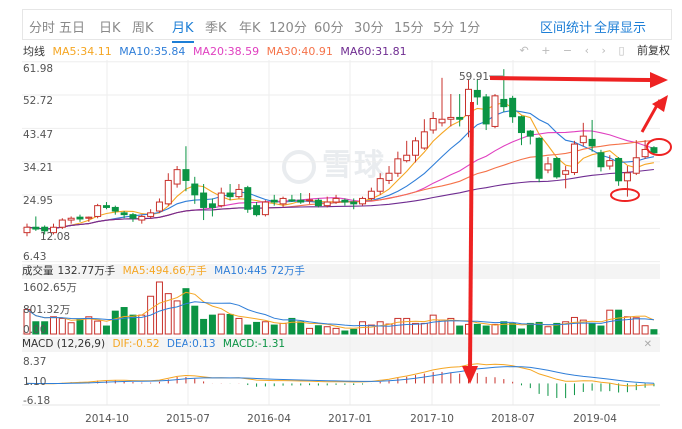  Describe the element at coordinates (36, 401) in the screenshot. I see `macd-y-label: -6.18` at that location.